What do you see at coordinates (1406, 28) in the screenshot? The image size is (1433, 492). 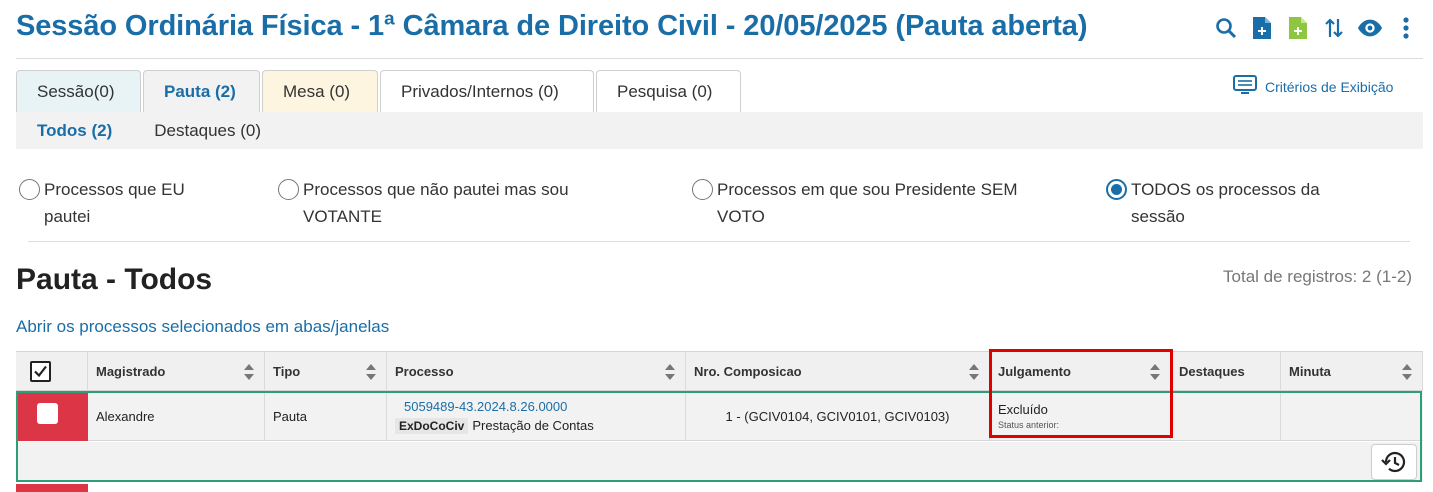 I see `more-vertical-icon` at bounding box center [1406, 28].